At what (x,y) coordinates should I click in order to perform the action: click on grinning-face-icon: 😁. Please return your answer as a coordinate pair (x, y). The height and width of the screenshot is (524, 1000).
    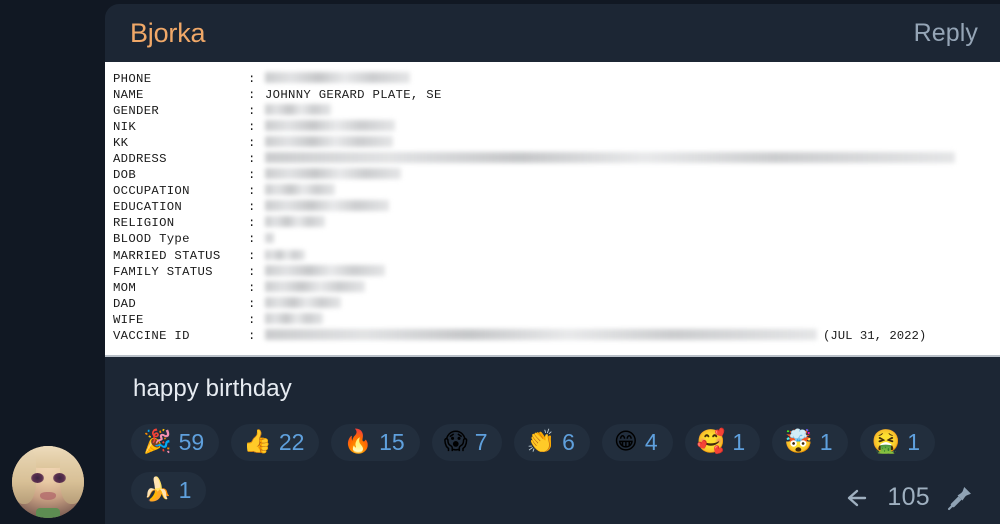
    Looking at the image, I should click on (625, 442).